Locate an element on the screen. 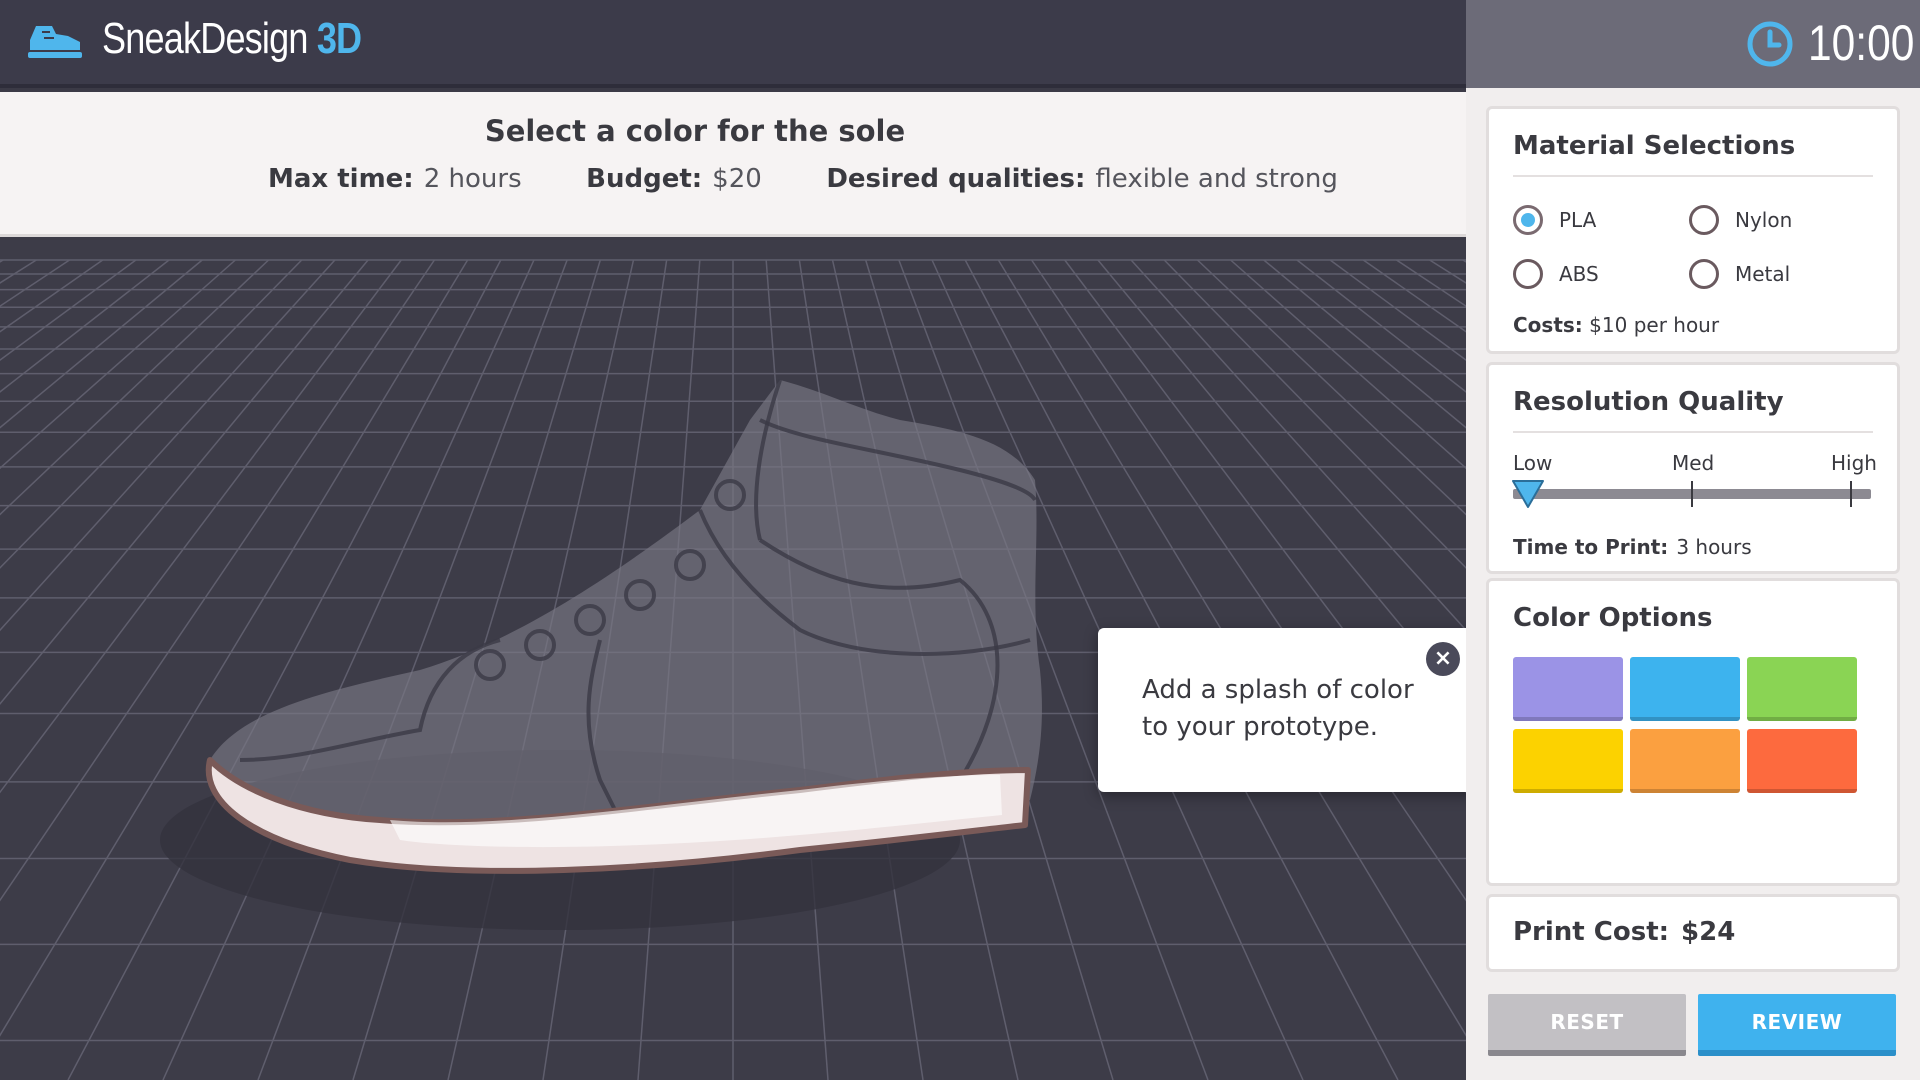  radio-label: ABS is located at coordinates (1579, 274).